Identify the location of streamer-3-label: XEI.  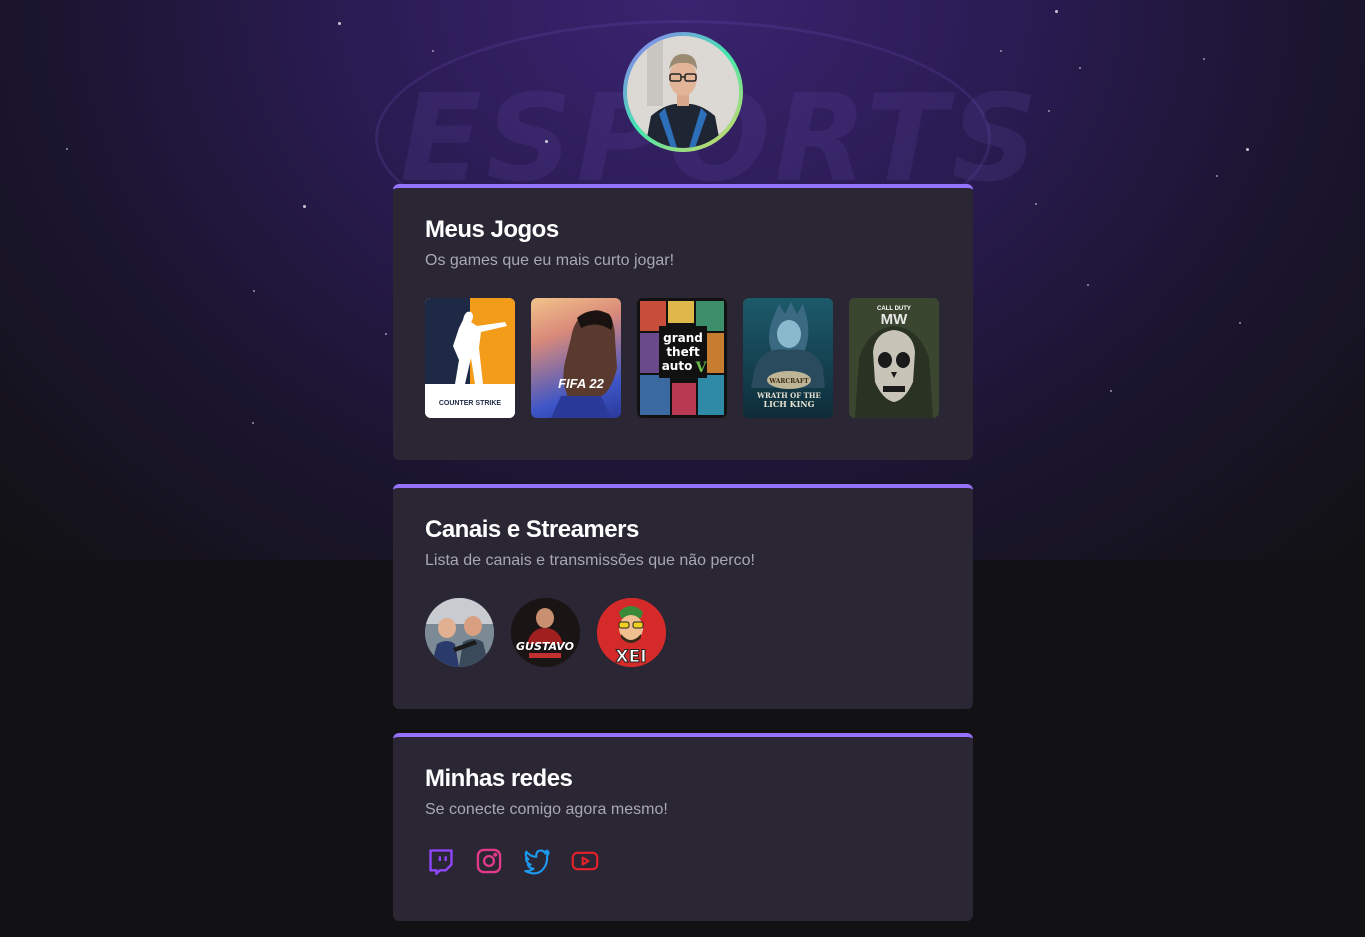
(630, 657).